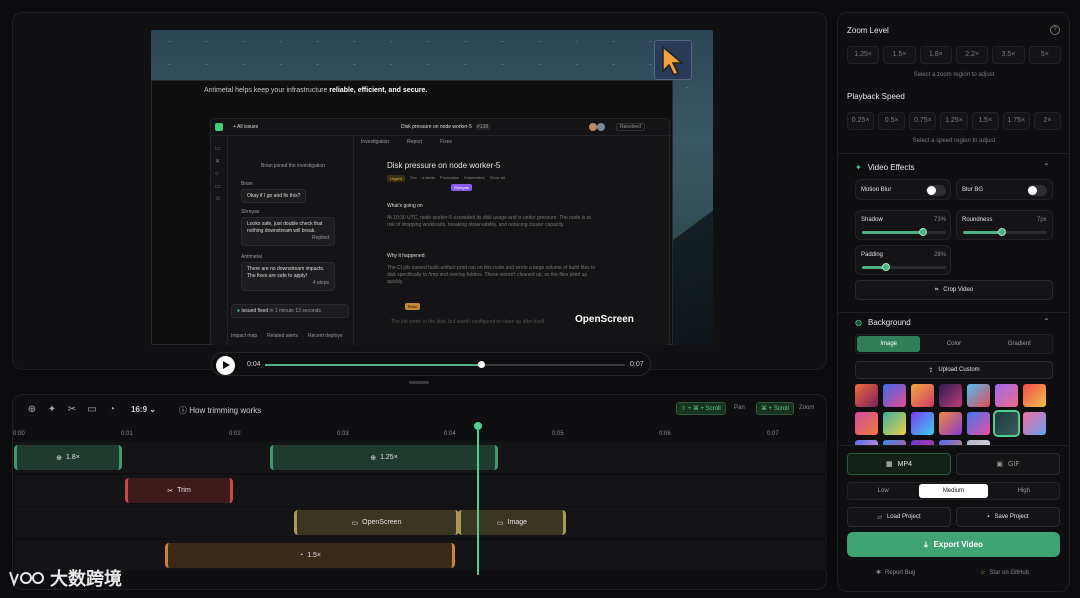 The width and height of the screenshot is (1080, 598). Describe the element at coordinates (954, 290) in the screenshot. I see `crop-video-button: ⌗ Crop Video` at that location.